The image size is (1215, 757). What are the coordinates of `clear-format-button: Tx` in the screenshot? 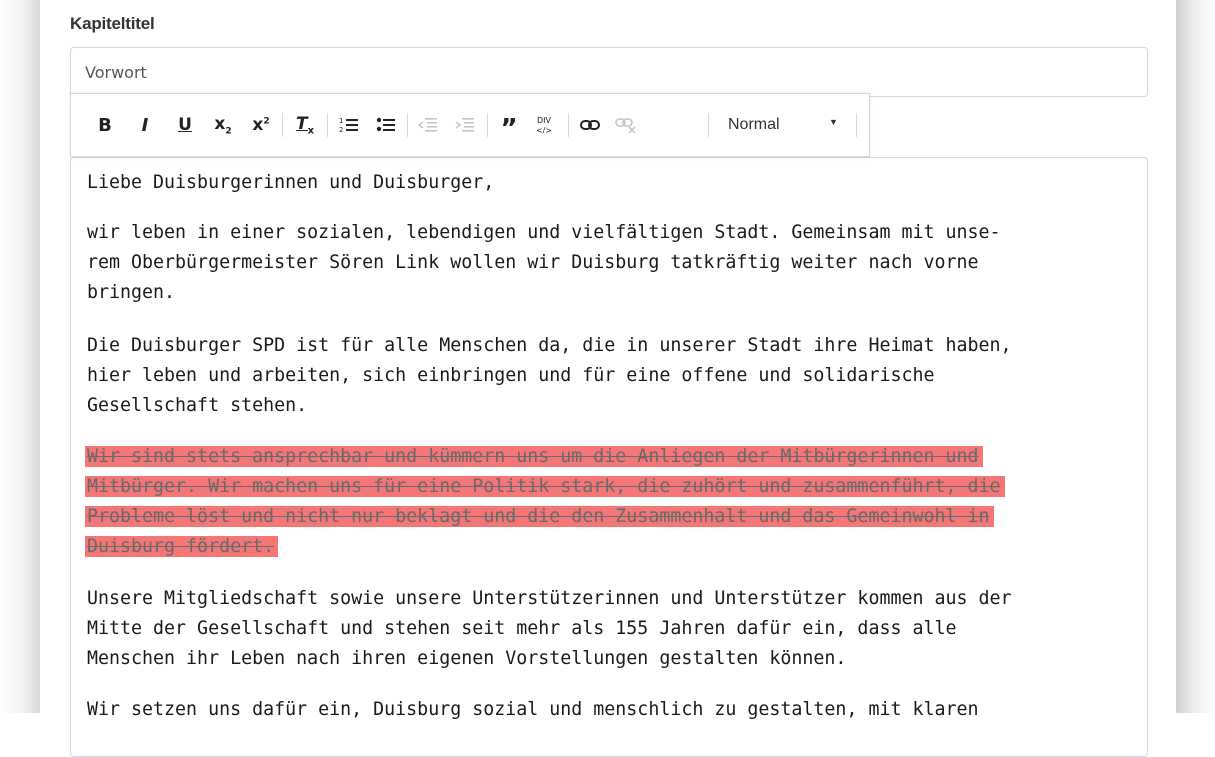 It's located at (305, 125).